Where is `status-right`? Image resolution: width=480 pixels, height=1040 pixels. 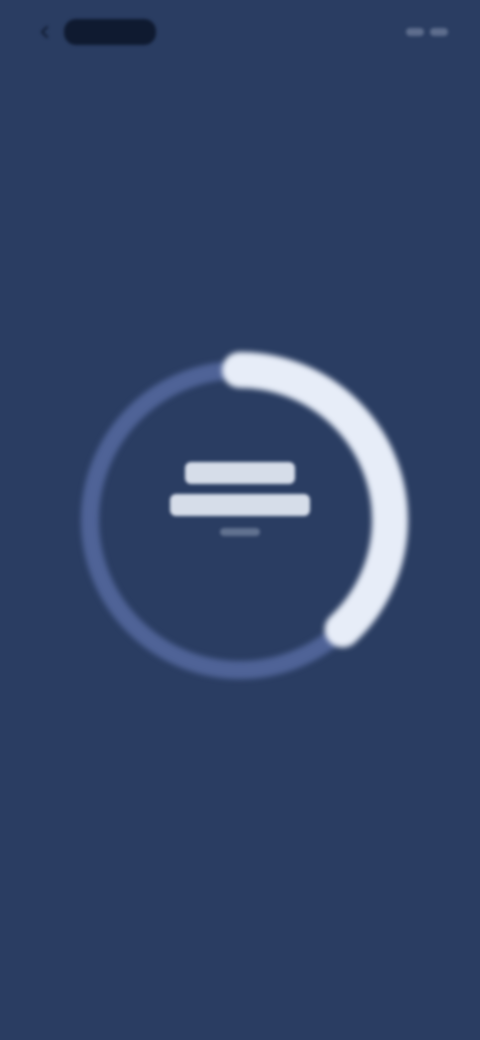 status-right is located at coordinates (424, 32).